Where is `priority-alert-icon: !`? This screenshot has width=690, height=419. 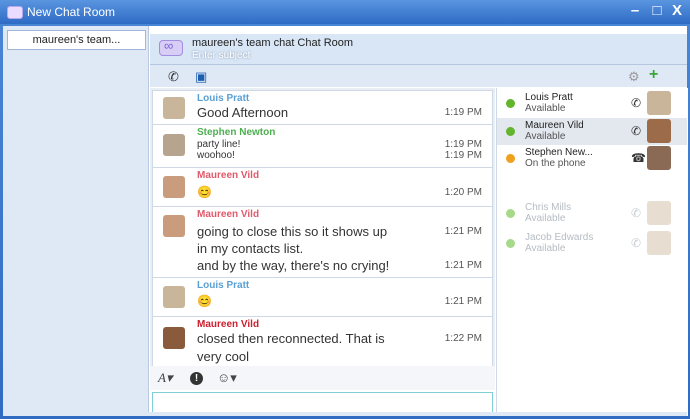
priority-alert-icon: ! is located at coordinates (196, 378).